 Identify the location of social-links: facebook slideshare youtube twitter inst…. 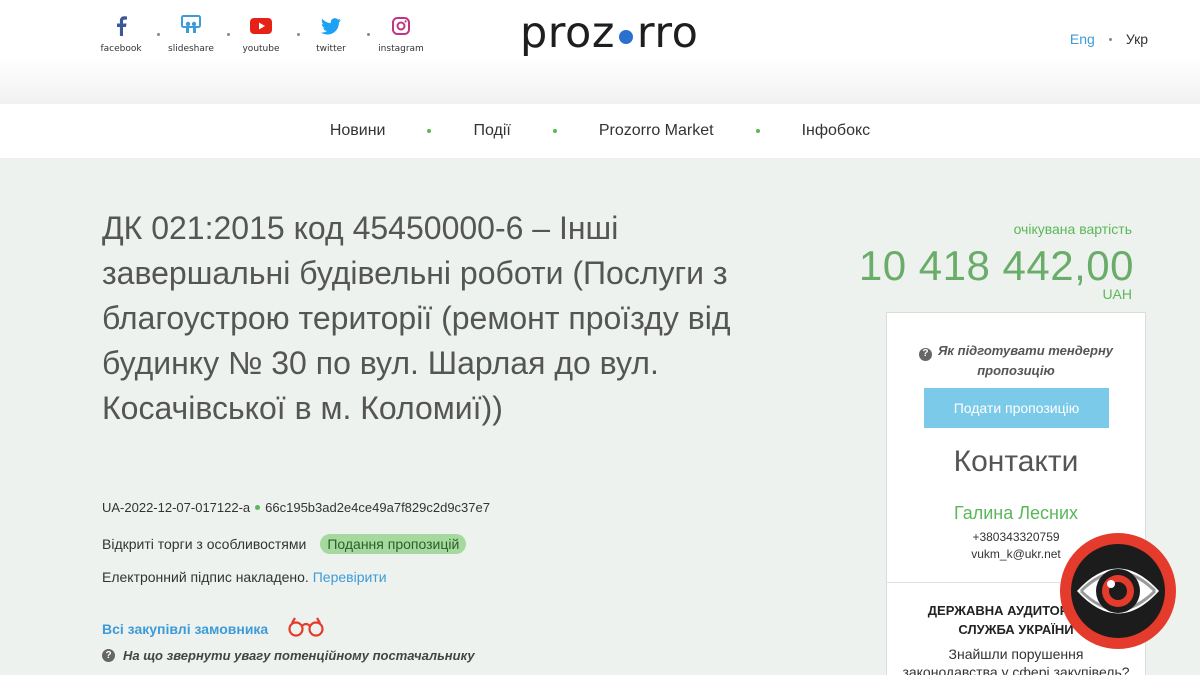
(261, 34).